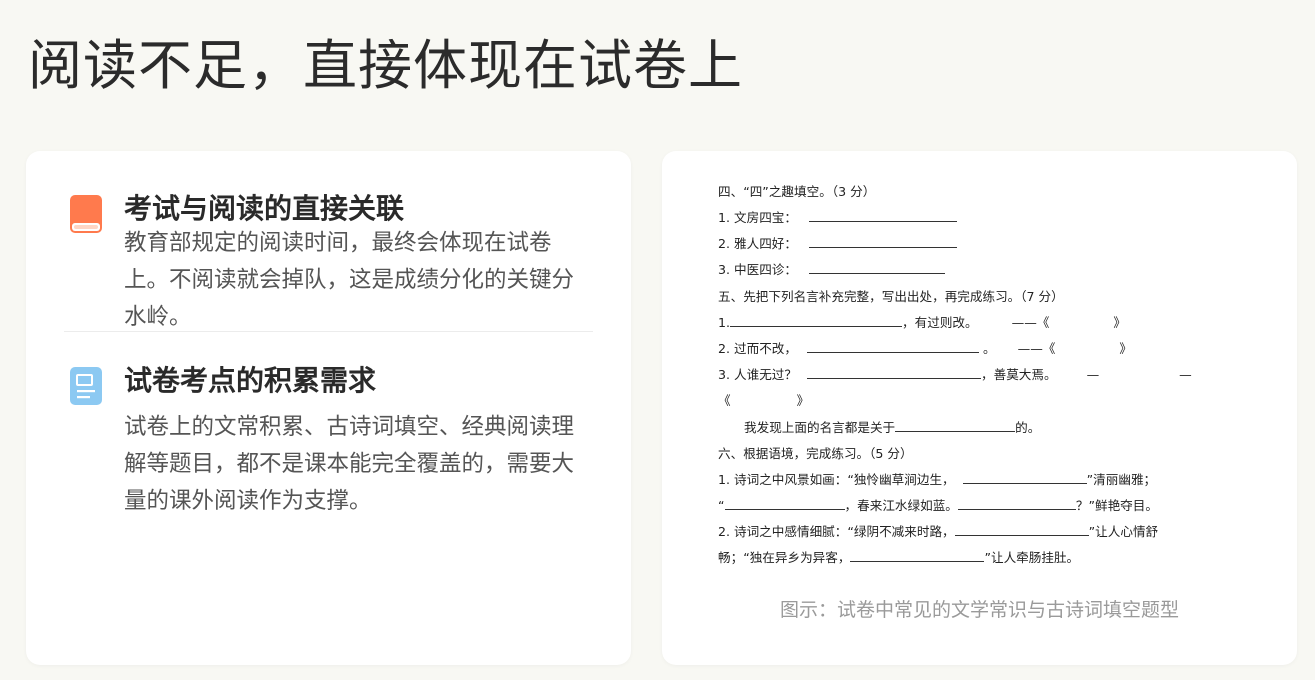  Describe the element at coordinates (925, 348) in the screenshot. I see `exam-line: 2. 过而不改， 。 ——《》` at that location.